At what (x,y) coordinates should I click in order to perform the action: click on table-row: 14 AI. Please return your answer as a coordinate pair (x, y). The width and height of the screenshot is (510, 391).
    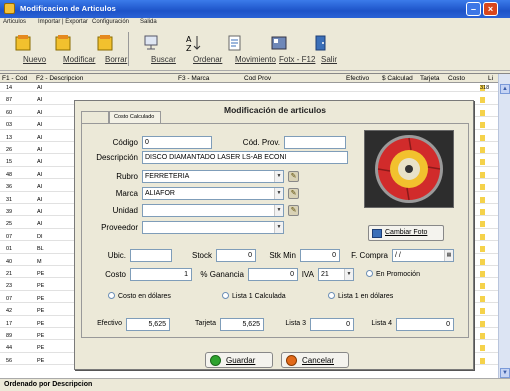
    Looking at the image, I should click on (255, 88).